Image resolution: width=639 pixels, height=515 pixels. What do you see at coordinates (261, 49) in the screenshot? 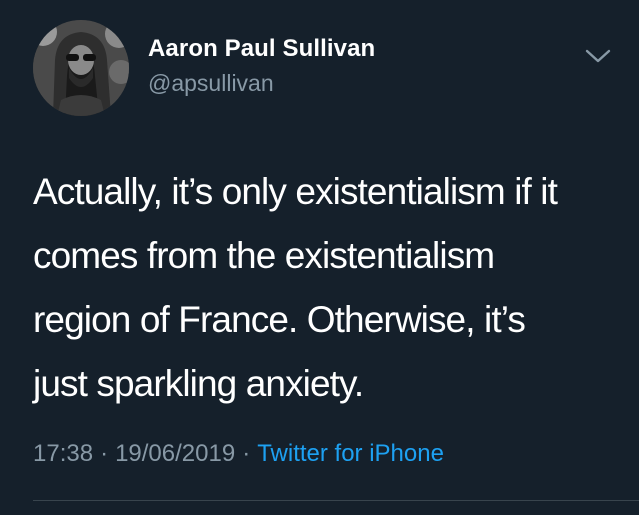
I see `author-display-name: Aaron Paul Sullivan` at bounding box center [261, 49].